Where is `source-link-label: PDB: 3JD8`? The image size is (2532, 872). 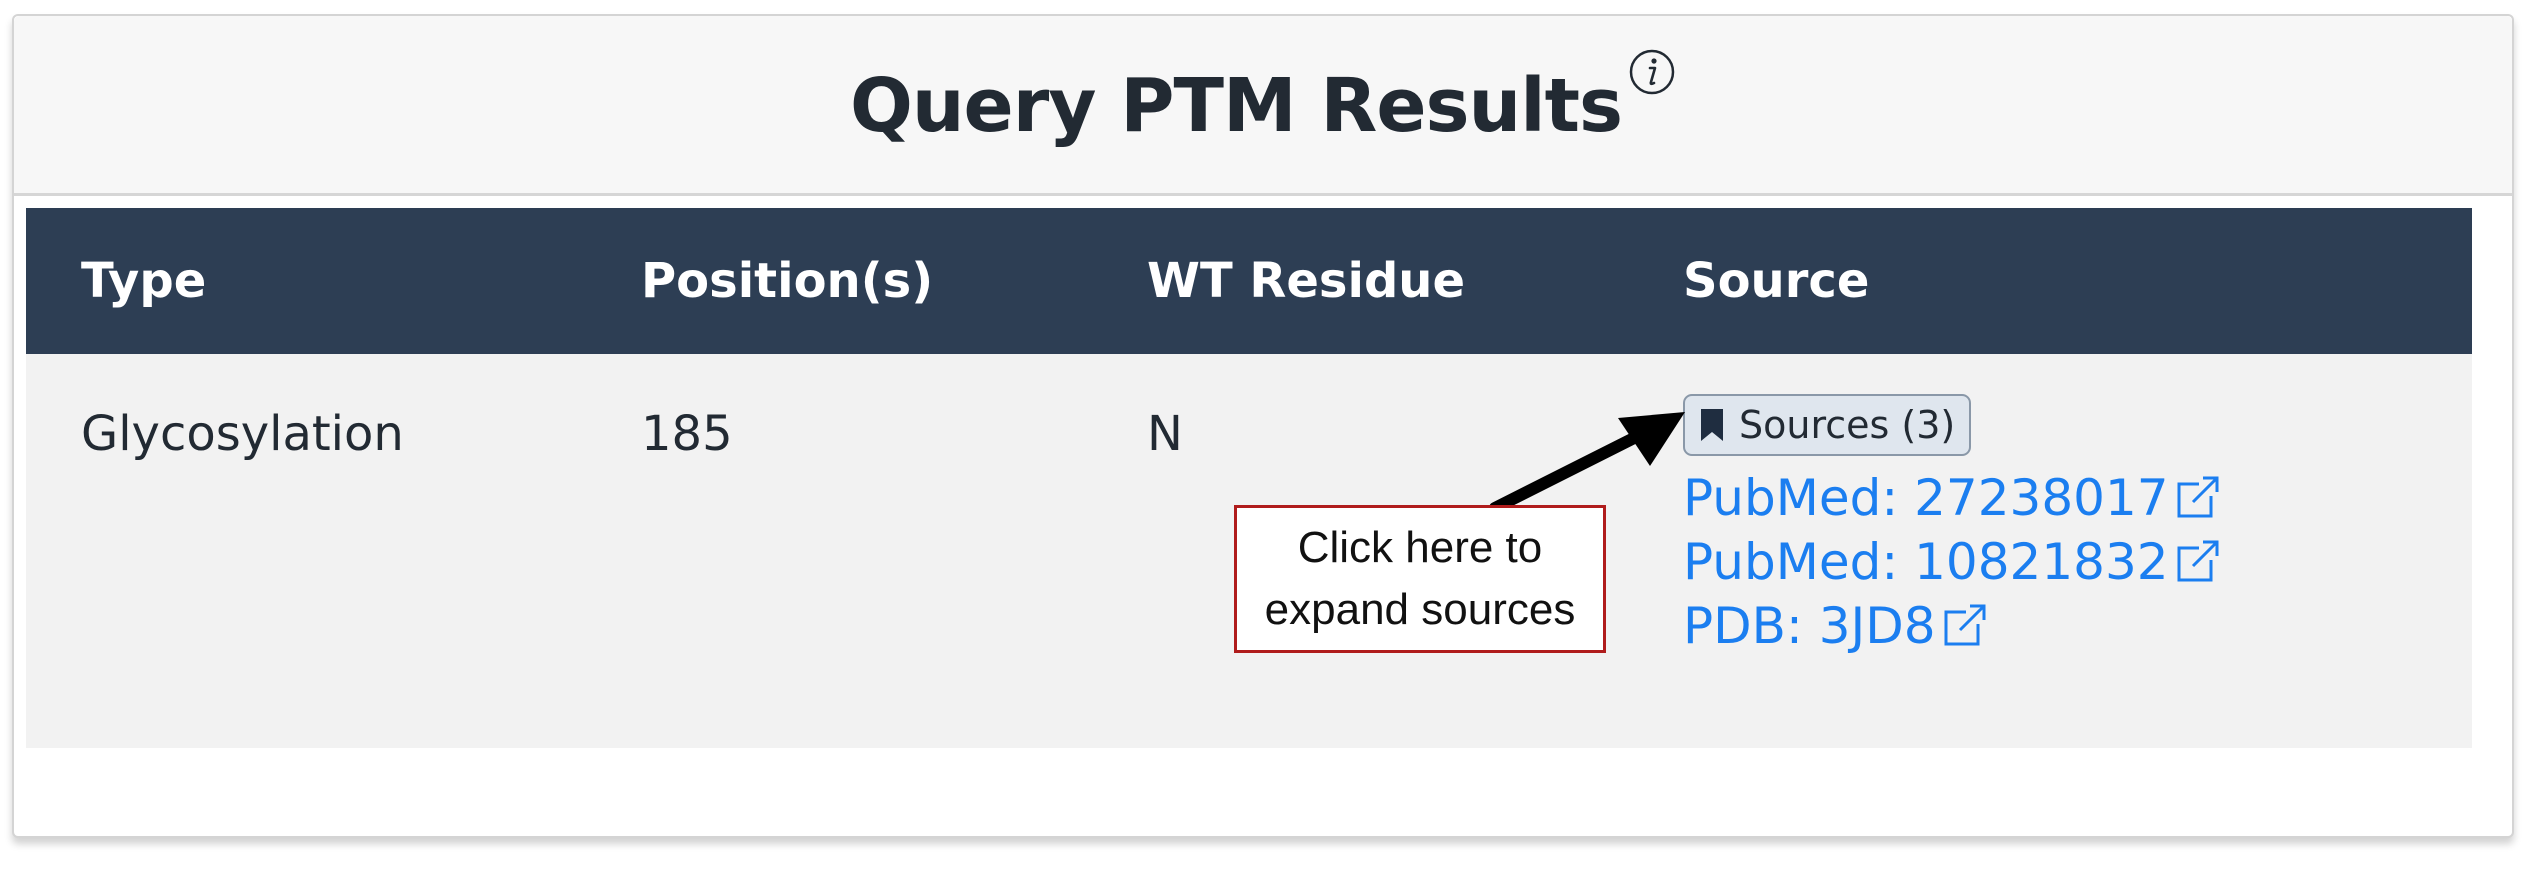
source-link-label: PDB: 3JD8 is located at coordinates (1809, 626).